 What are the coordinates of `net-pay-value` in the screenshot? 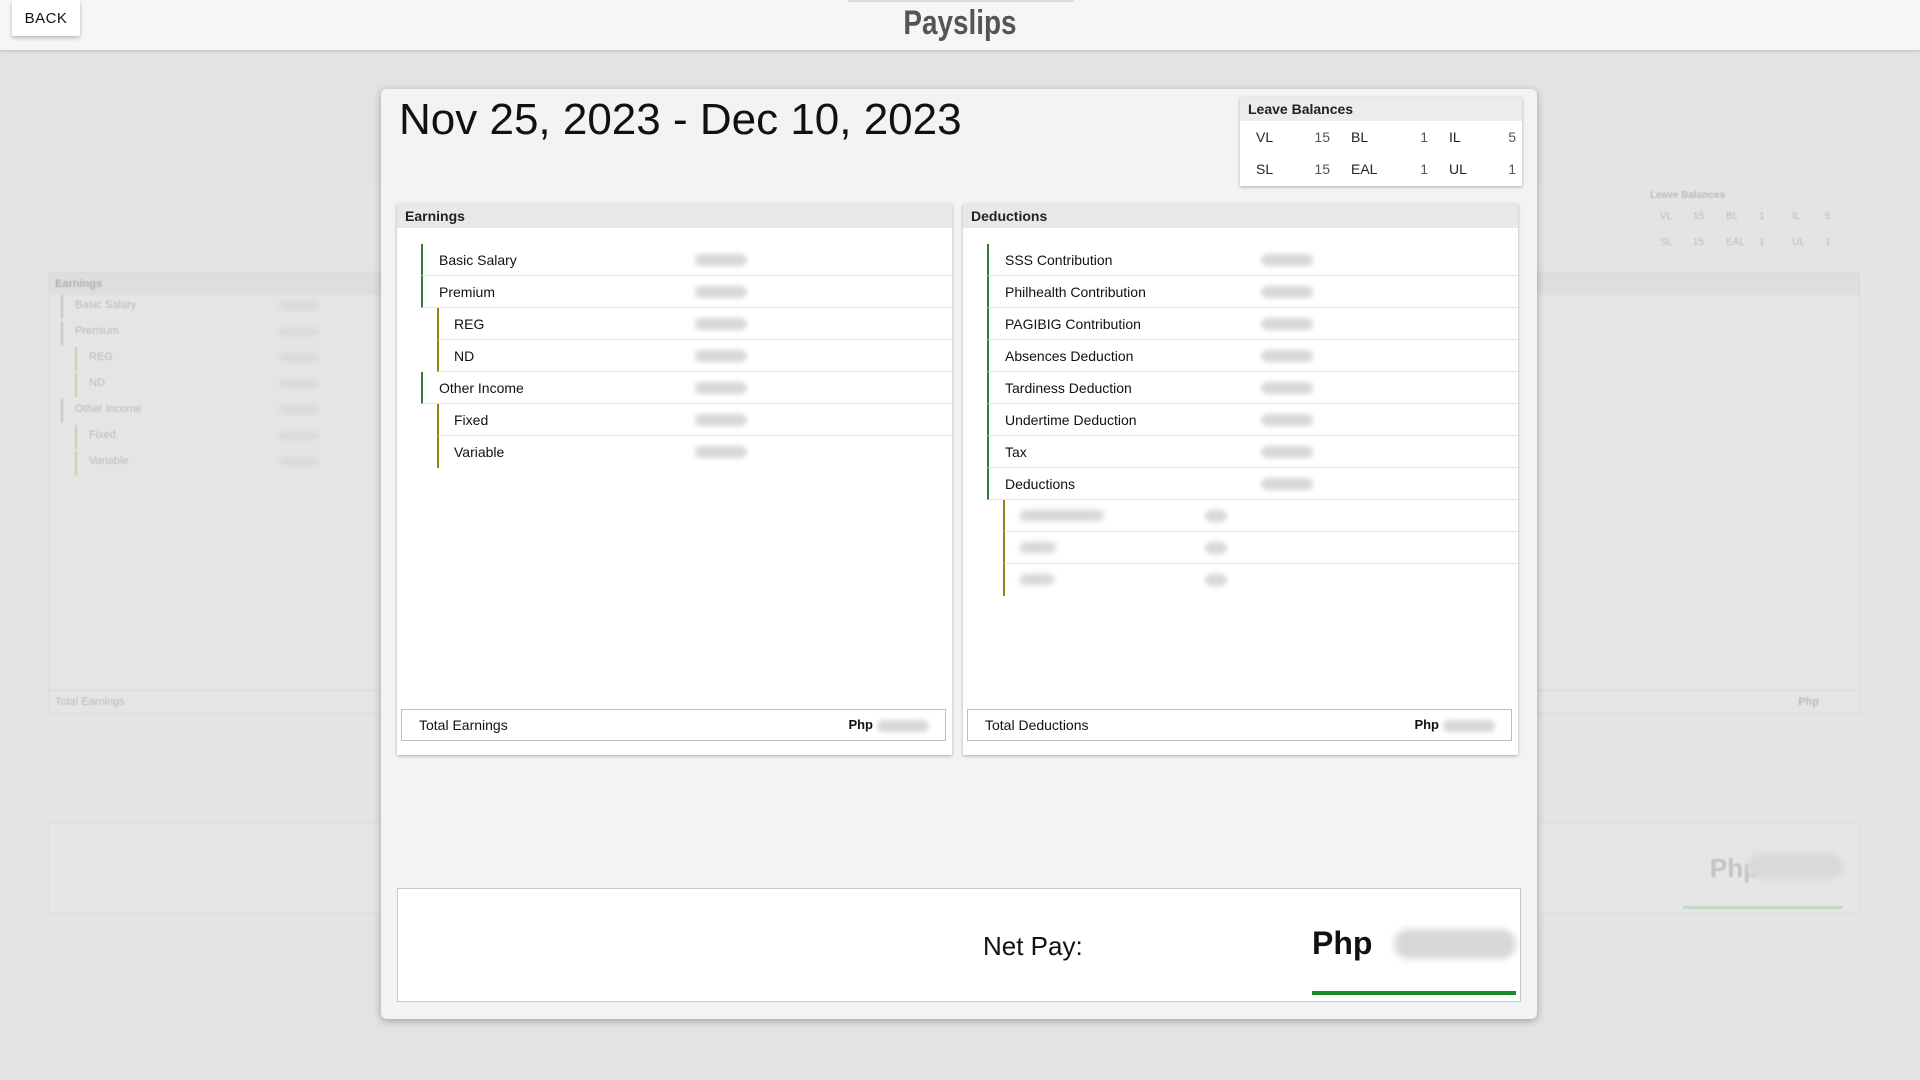 It's located at (1455, 944).